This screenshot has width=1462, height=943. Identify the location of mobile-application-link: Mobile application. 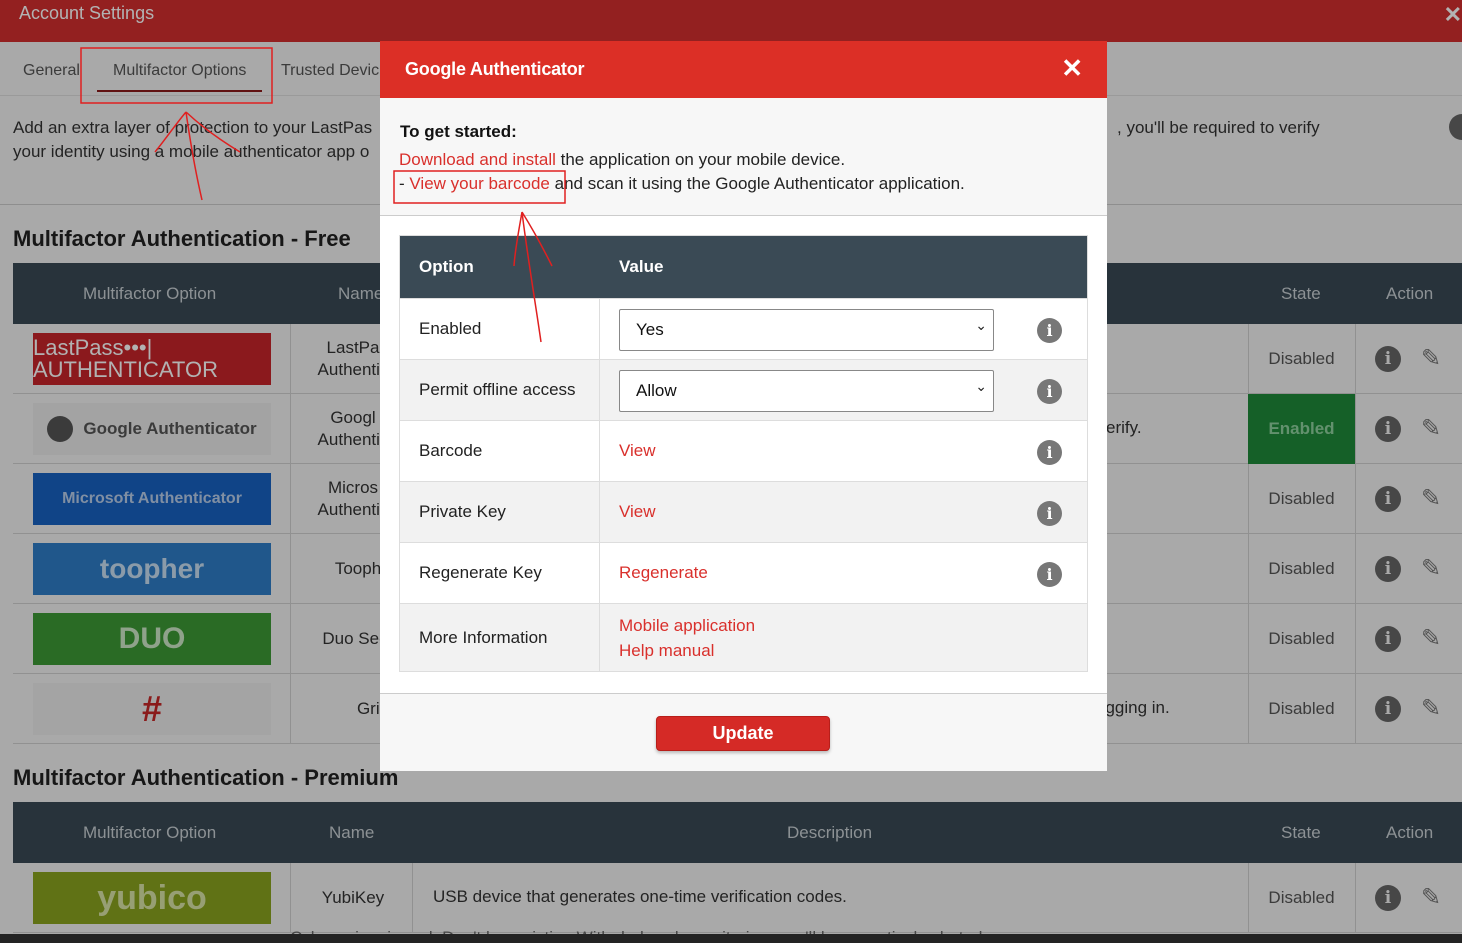
(687, 626).